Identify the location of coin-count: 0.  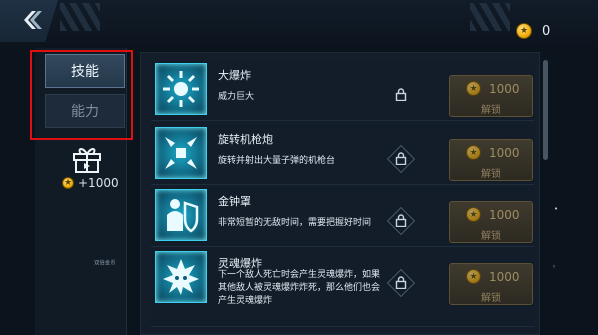
(546, 31).